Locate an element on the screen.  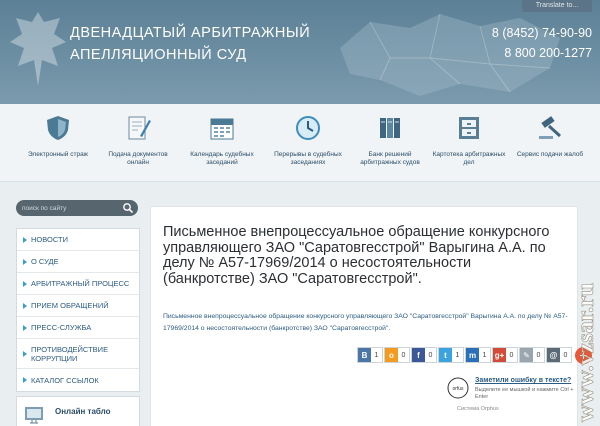
share-vk-button: В1 is located at coordinates (370, 355).